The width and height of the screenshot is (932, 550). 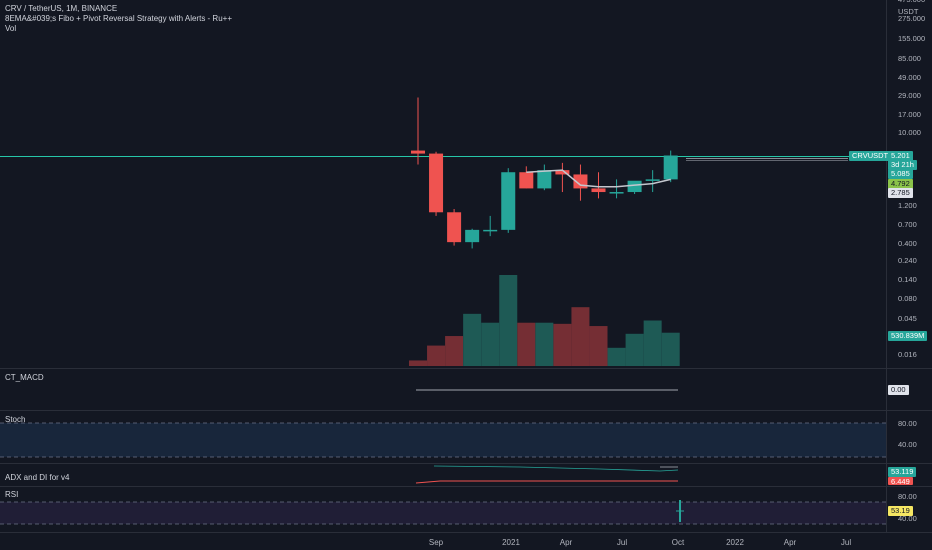 What do you see at coordinates (912, 38) in the screenshot?
I see `price-tick: 155.000` at bounding box center [912, 38].